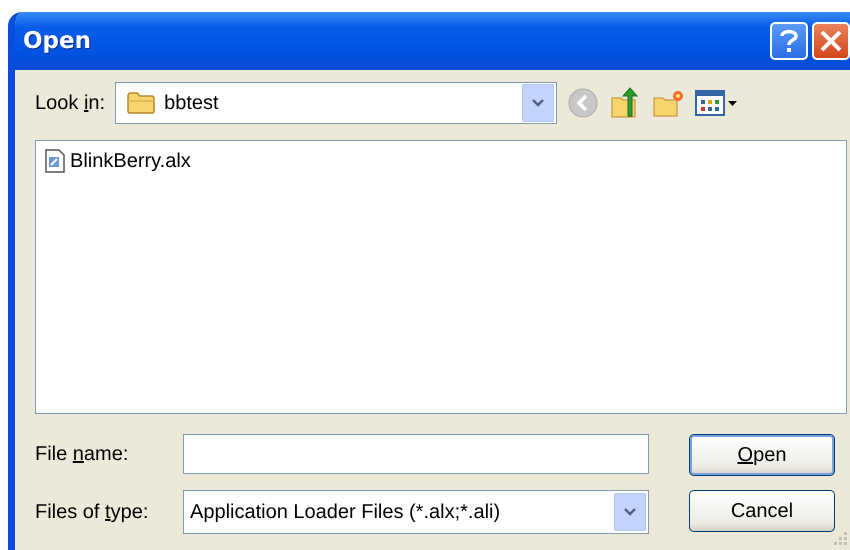 The height and width of the screenshot is (550, 850). What do you see at coordinates (762, 455) in the screenshot?
I see `open-button: Open` at bounding box center [762, 455].